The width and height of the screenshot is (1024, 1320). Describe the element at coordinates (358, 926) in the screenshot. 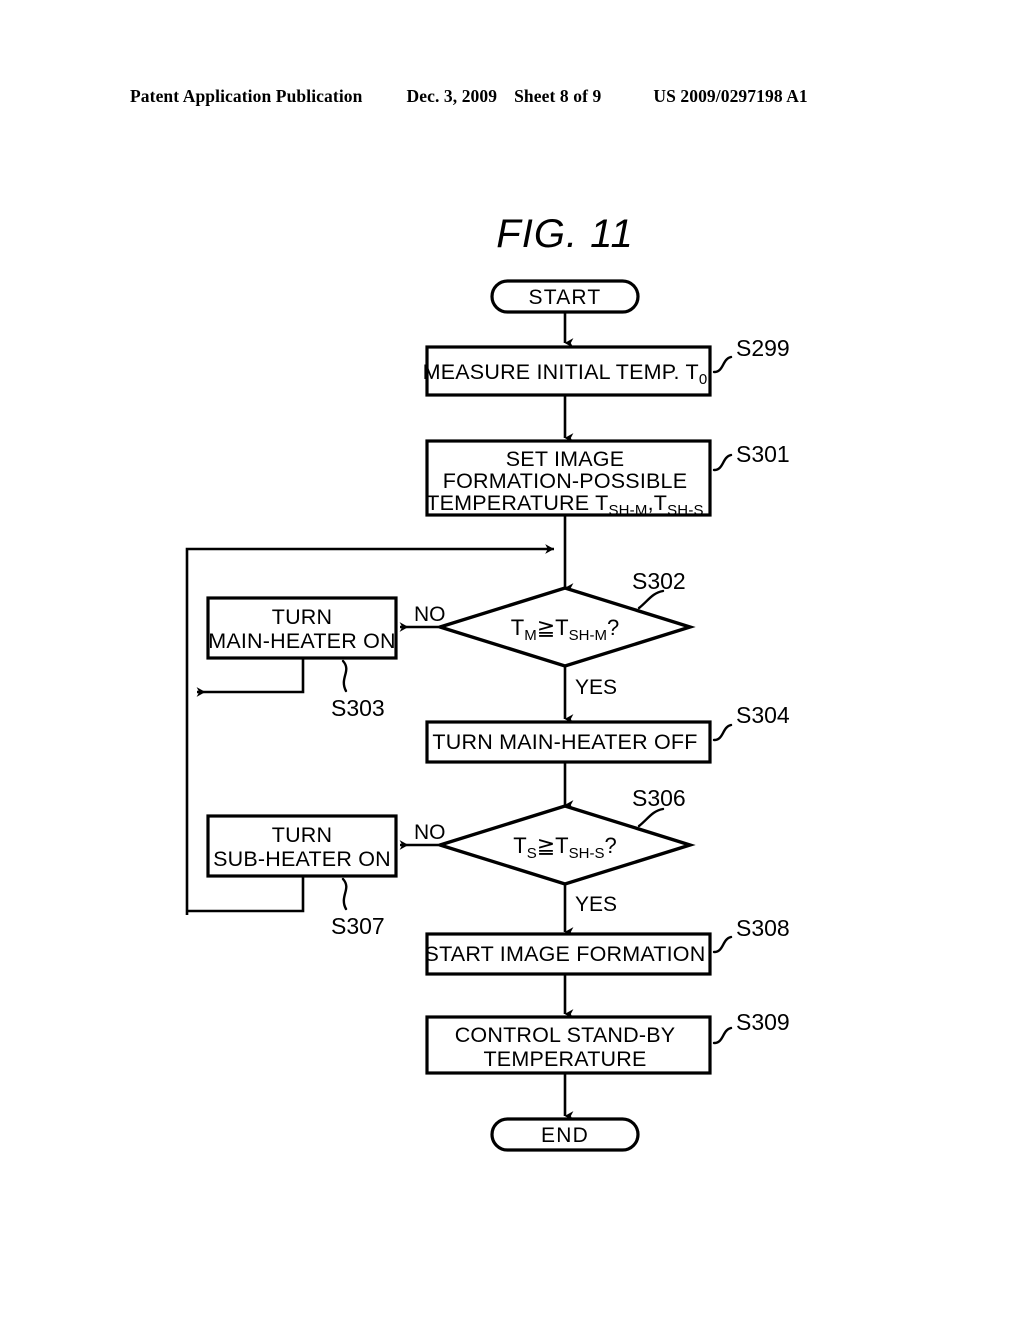

I see `s307-step-label: S307` at that location.